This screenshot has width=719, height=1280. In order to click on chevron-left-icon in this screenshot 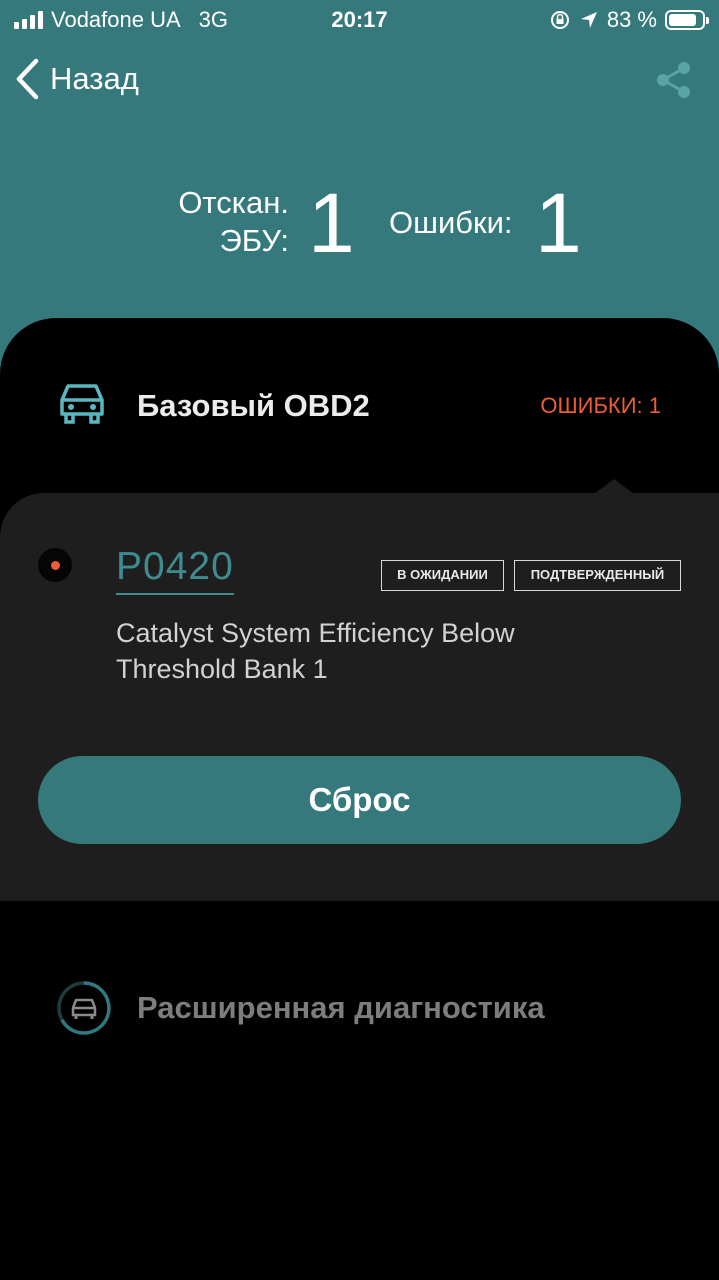, I will do `click(27, 79)`.